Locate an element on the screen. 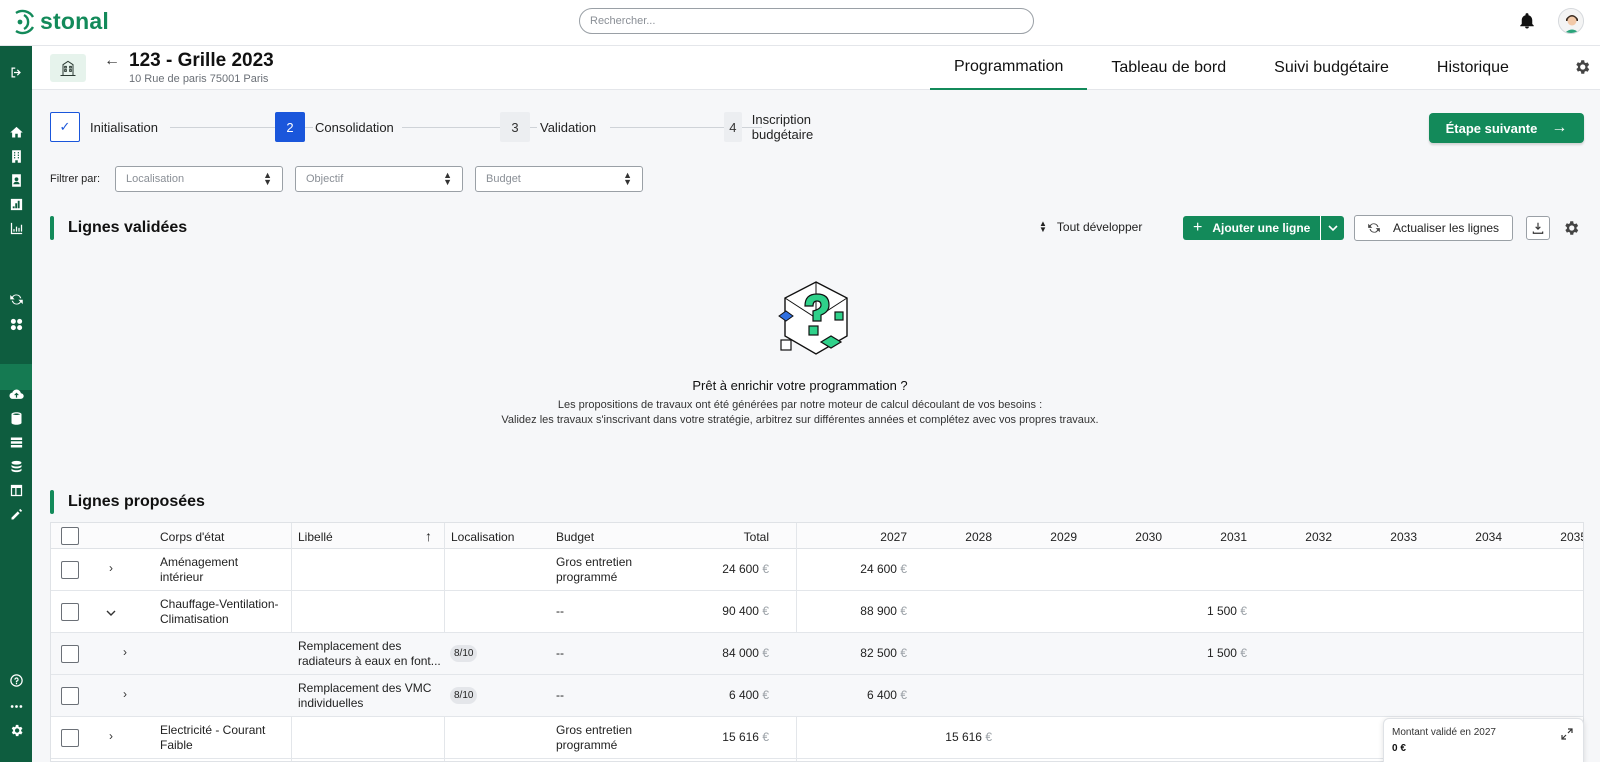 The width and height of the screenshot is (1600, 762). tab-historique: Historique is located at coordinates (1473, 68).